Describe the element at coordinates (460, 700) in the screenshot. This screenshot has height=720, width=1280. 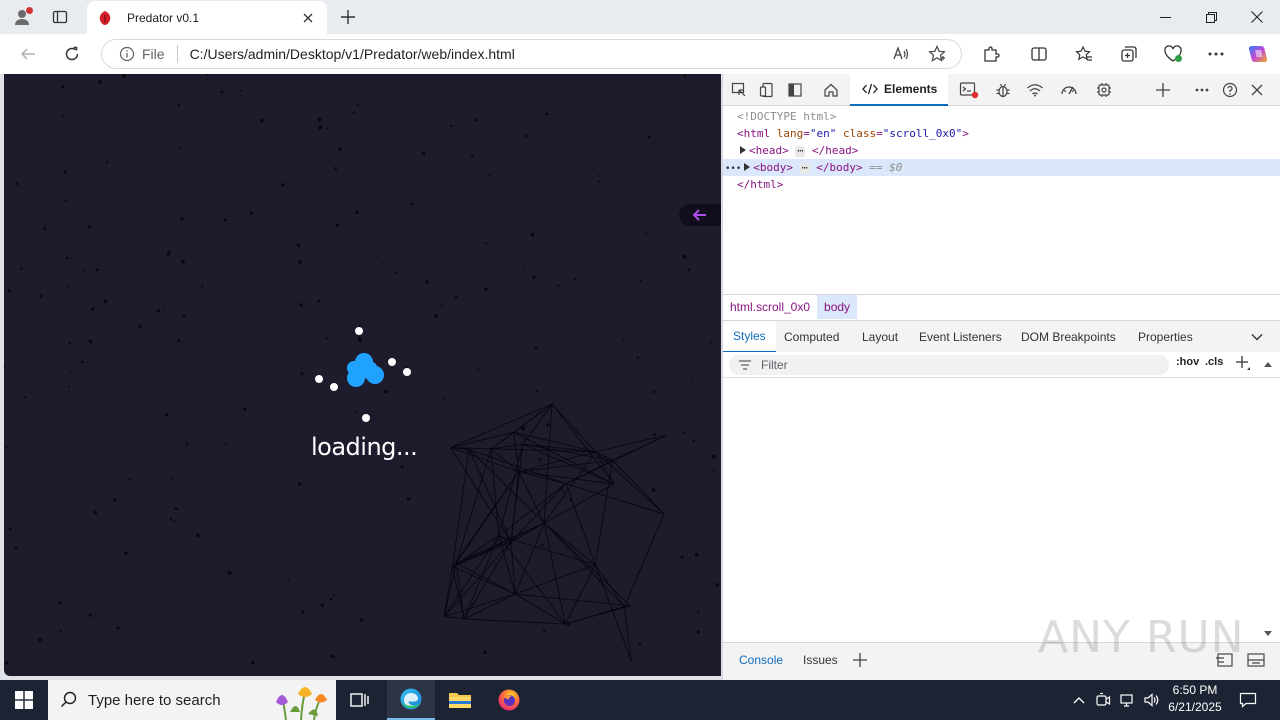
I see `taskbar-file-explorer` at that location.